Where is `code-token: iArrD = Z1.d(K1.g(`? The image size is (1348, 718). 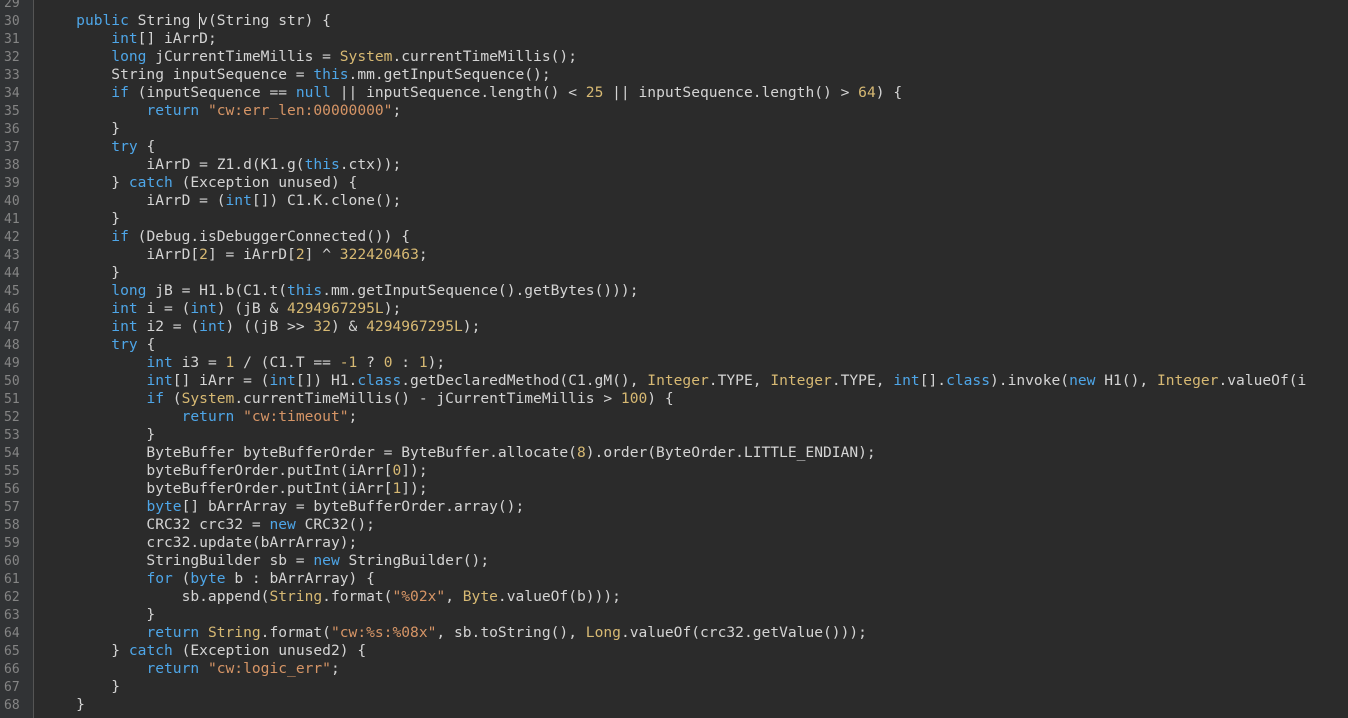
code-token: iArrD = Z1.d(K1.g( is located at coordinates (173, 164).